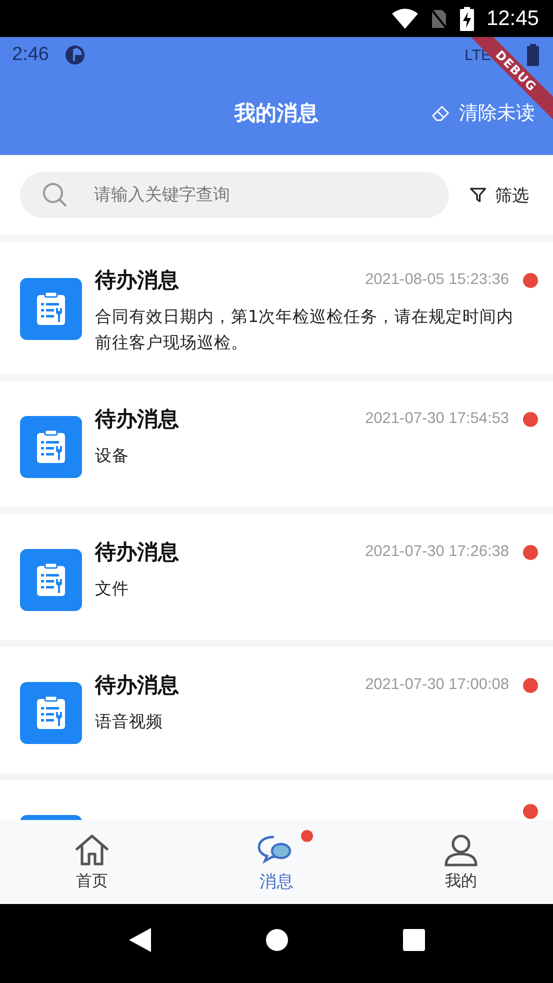 This screenshot has width=553, height=983. I want to click on filter-icon, so click(478, 195).